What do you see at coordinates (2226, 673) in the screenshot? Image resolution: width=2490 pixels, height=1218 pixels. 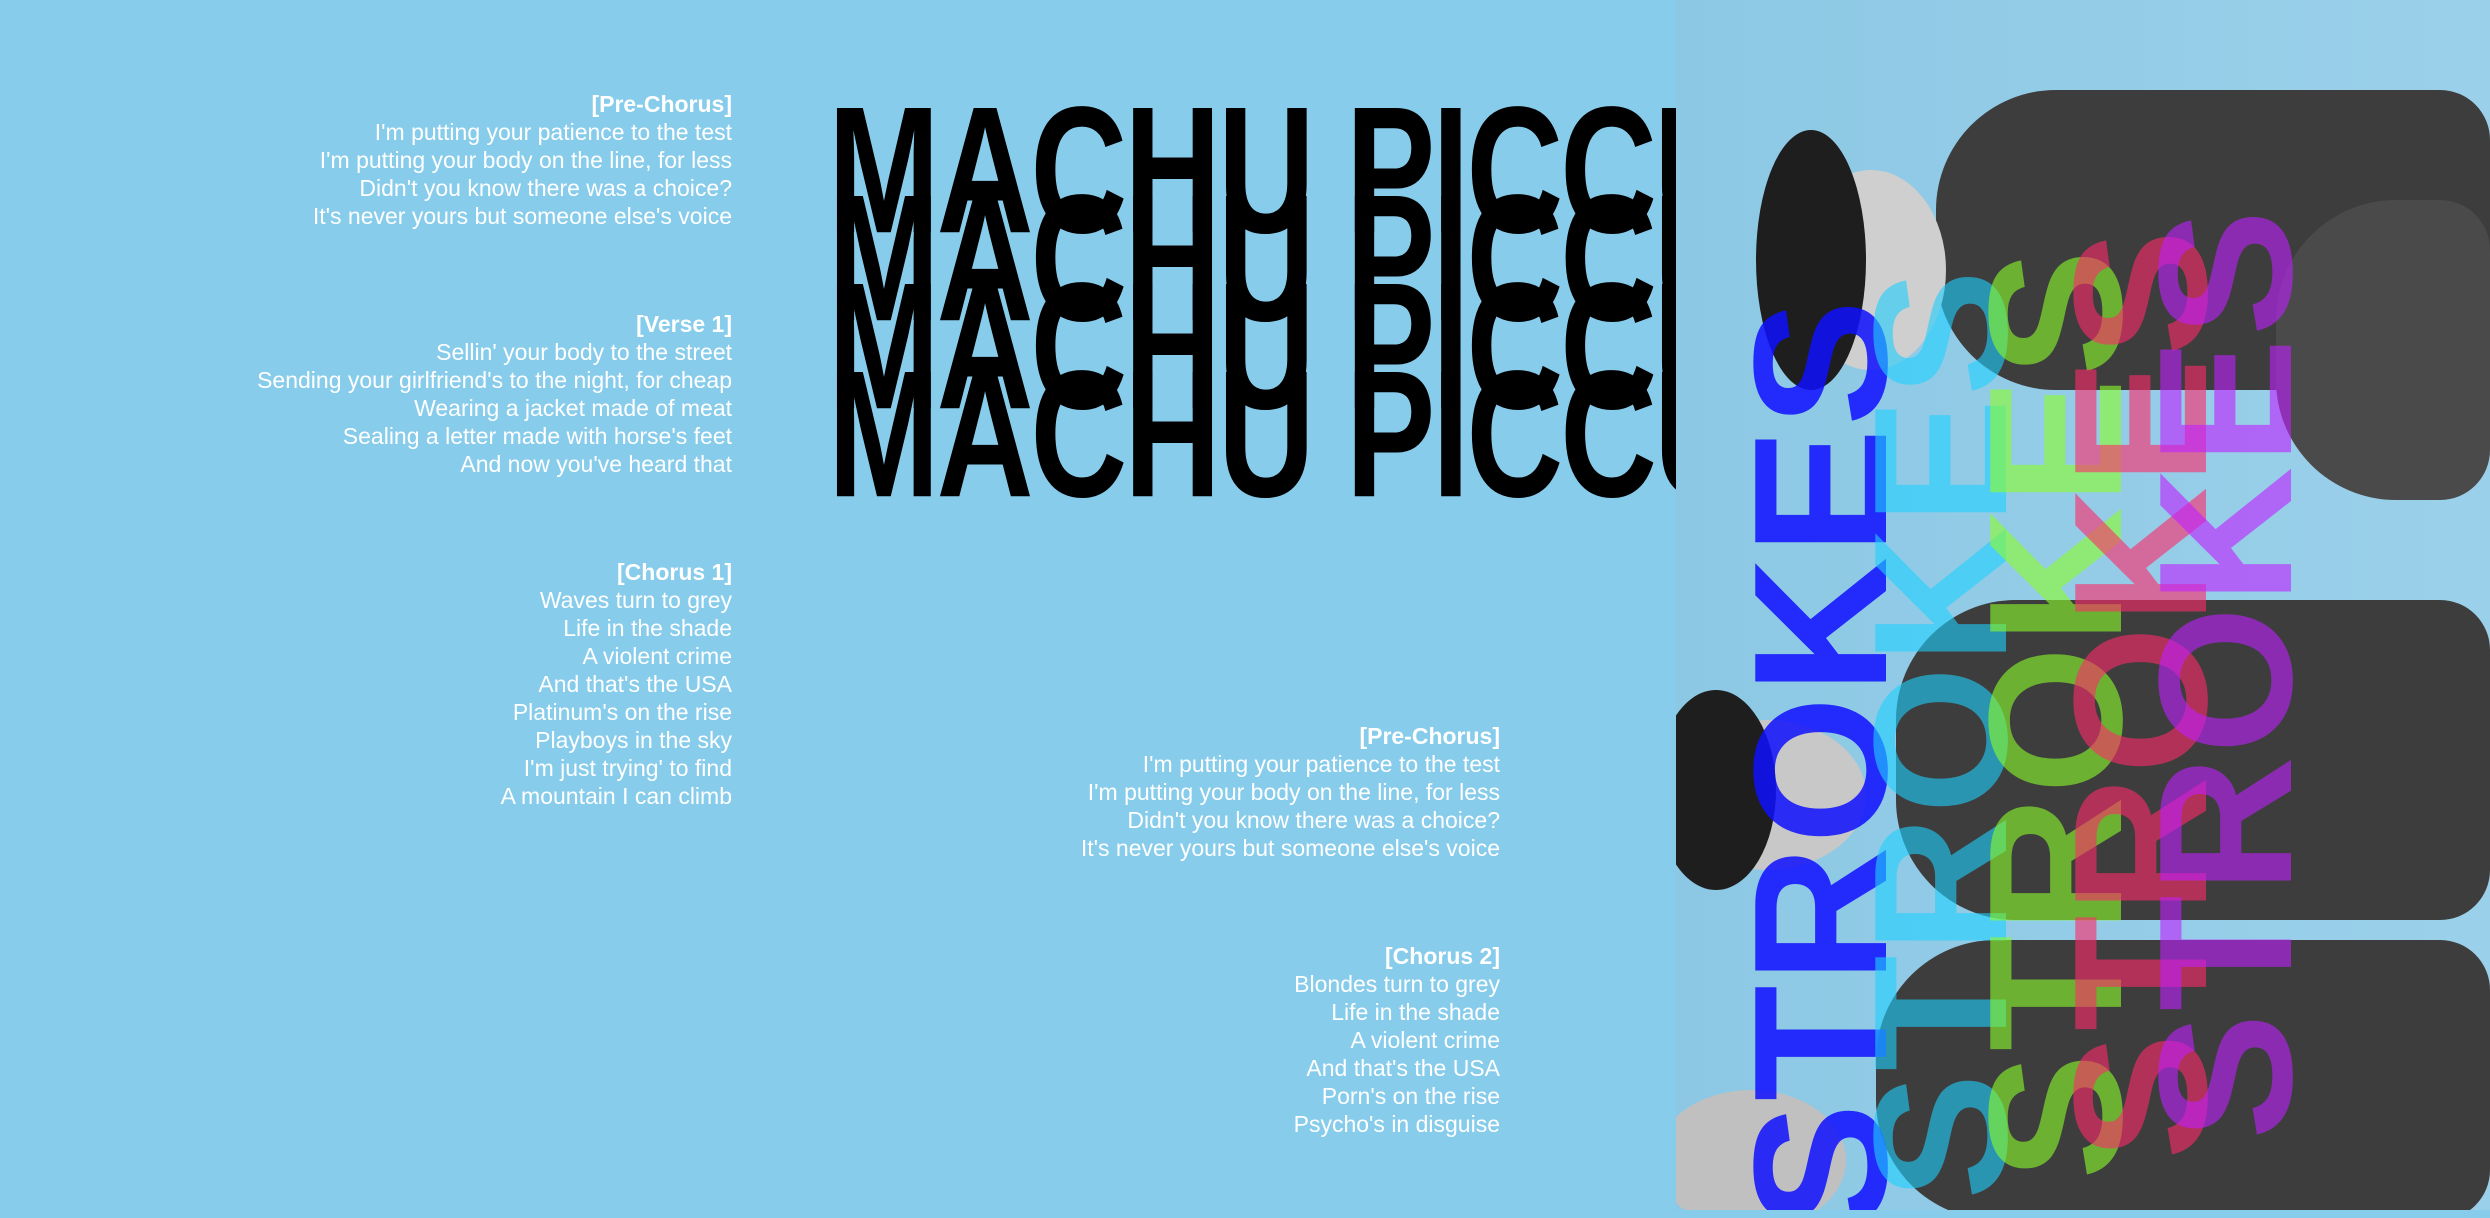 I see `band-logo-text: STROKES` at bounding box center [2226, 673].